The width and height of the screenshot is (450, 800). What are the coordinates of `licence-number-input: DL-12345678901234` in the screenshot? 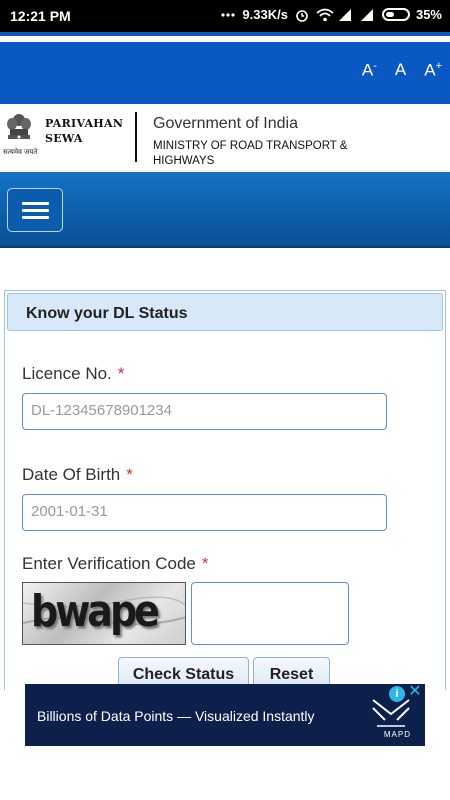 It's located at (204, 411).